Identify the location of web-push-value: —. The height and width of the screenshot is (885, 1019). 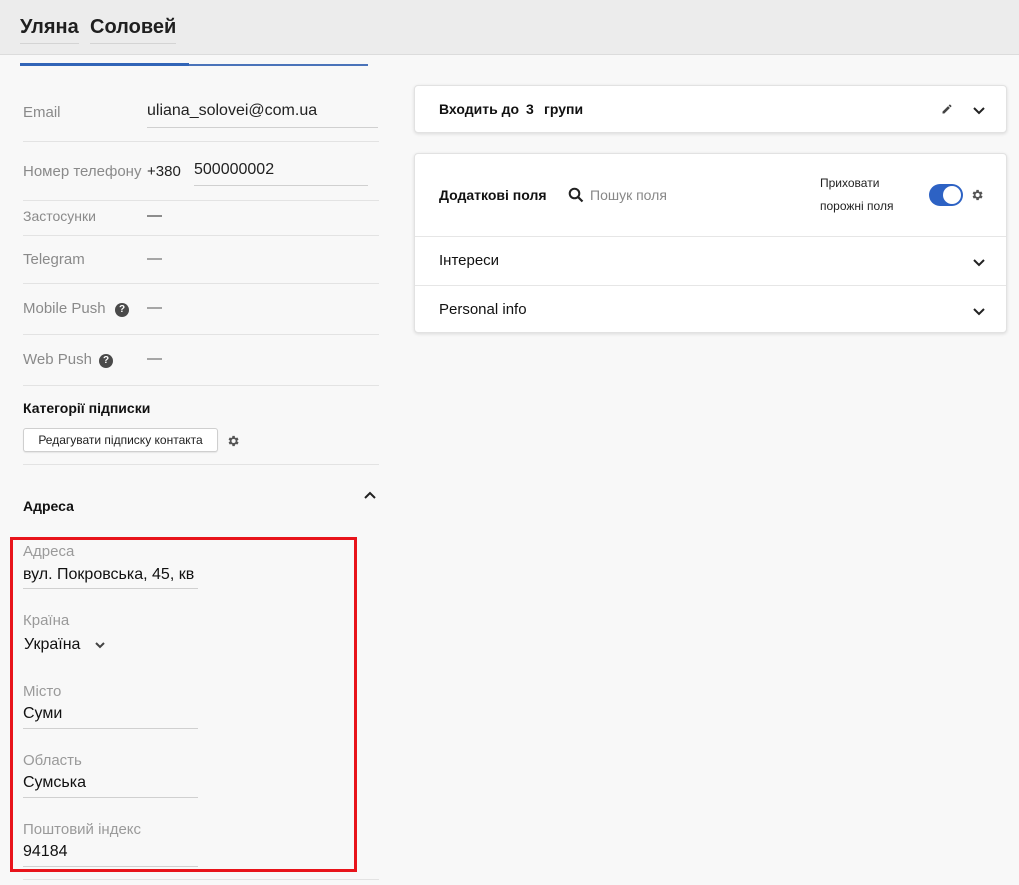
(154, 358).